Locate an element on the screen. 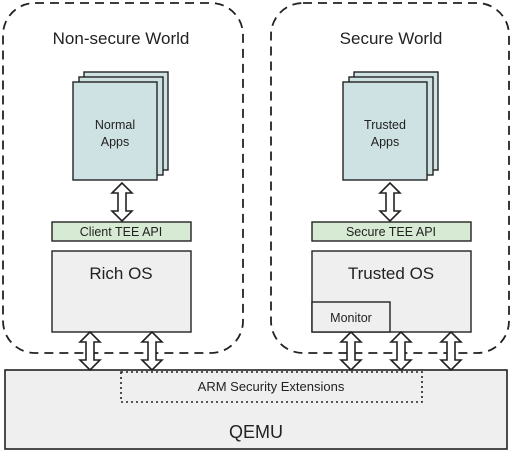  qemu-label: QEMU is located at coordinates (256, 432).